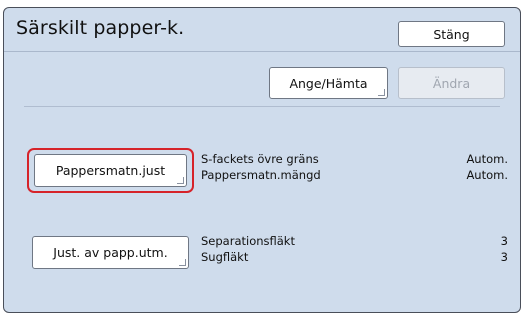 This screenshot has height=316, width=524. What do you see at coordinates (248, 241) in the screenshot?
I see `setting-label-separation-fan: Separationsfläkt` at bounding box center [248, 241].